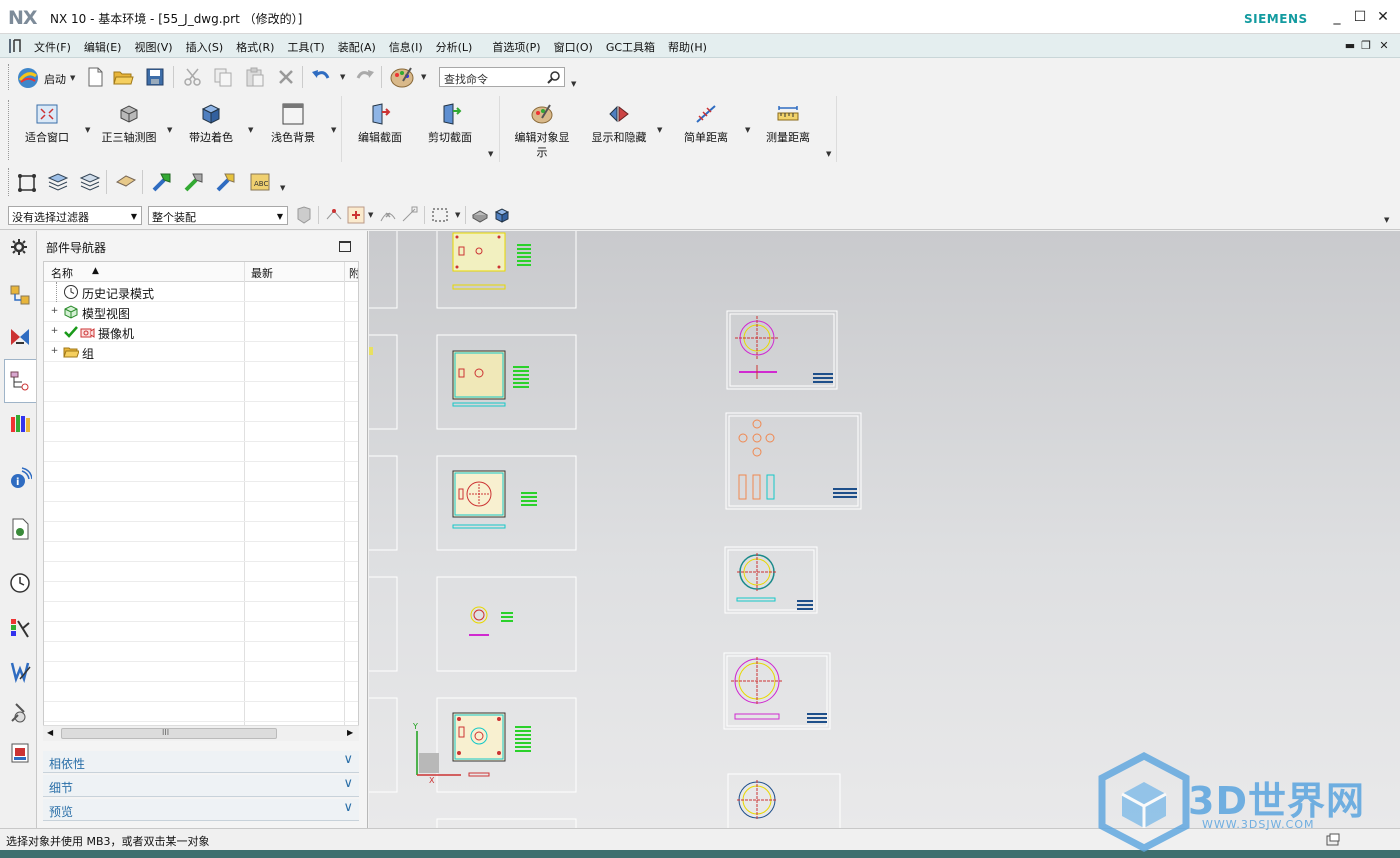  I want to click on point-on-curve-icon, so click(388, 215).